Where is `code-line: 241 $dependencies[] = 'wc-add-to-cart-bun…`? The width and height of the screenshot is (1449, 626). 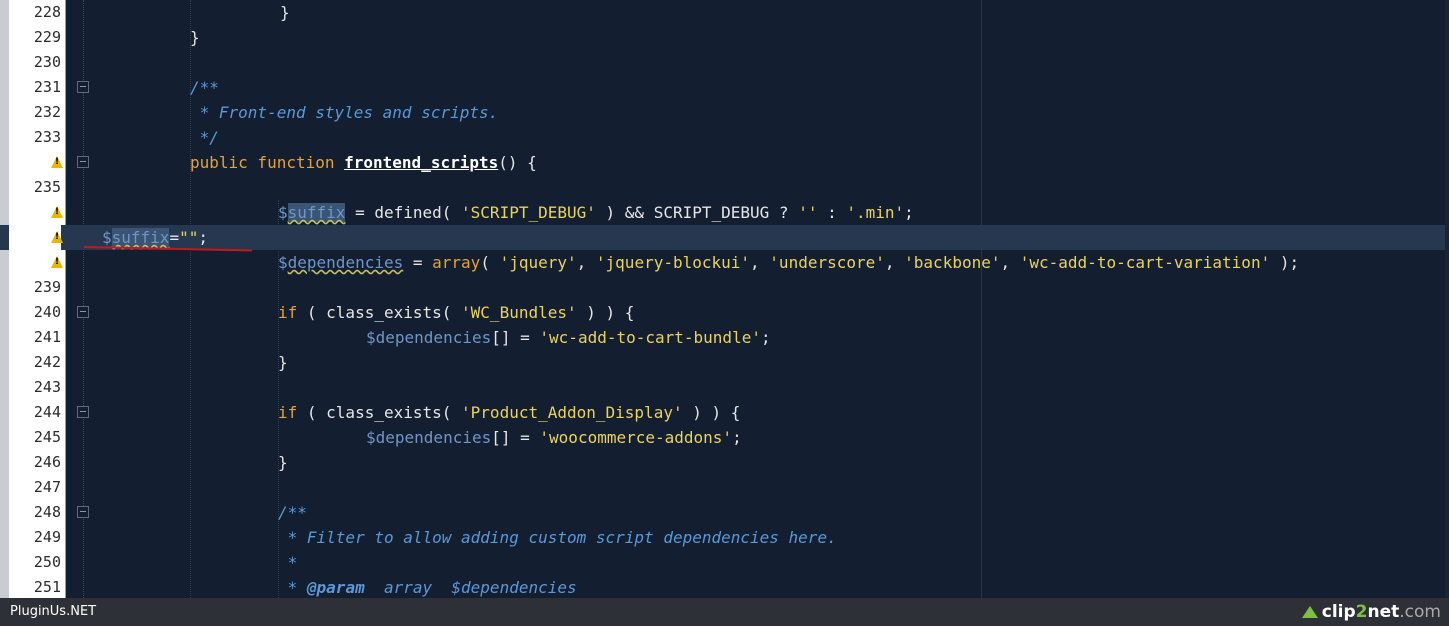
code-line: 241 $dependencies[] = 'wc-add-to-cart-bun… is located at coordinates (724, 337).